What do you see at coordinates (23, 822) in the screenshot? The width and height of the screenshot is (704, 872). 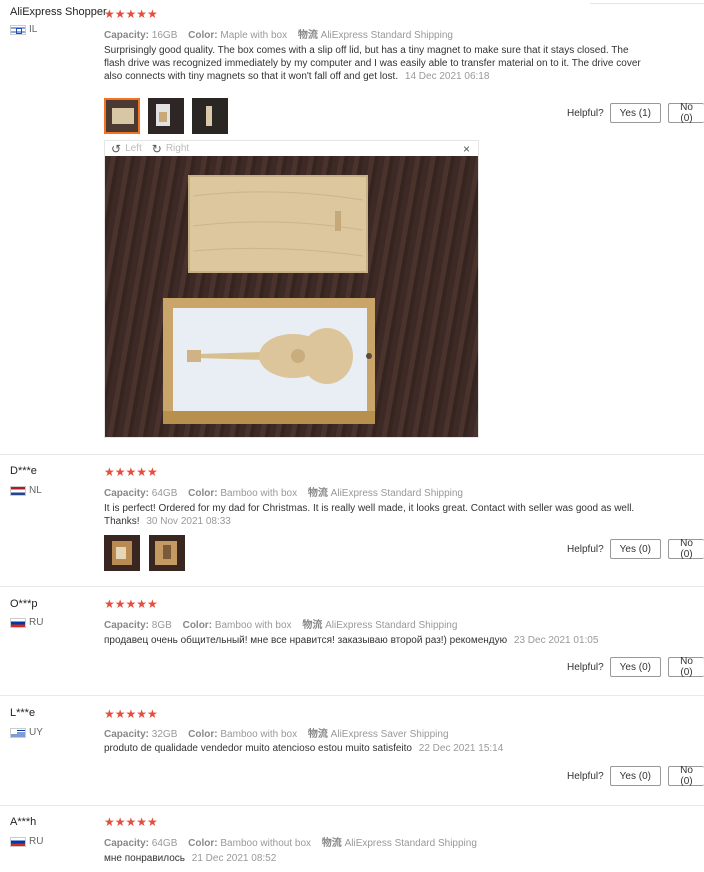 I see `reviewer-name: A***h` at bounding box center [23, 822].